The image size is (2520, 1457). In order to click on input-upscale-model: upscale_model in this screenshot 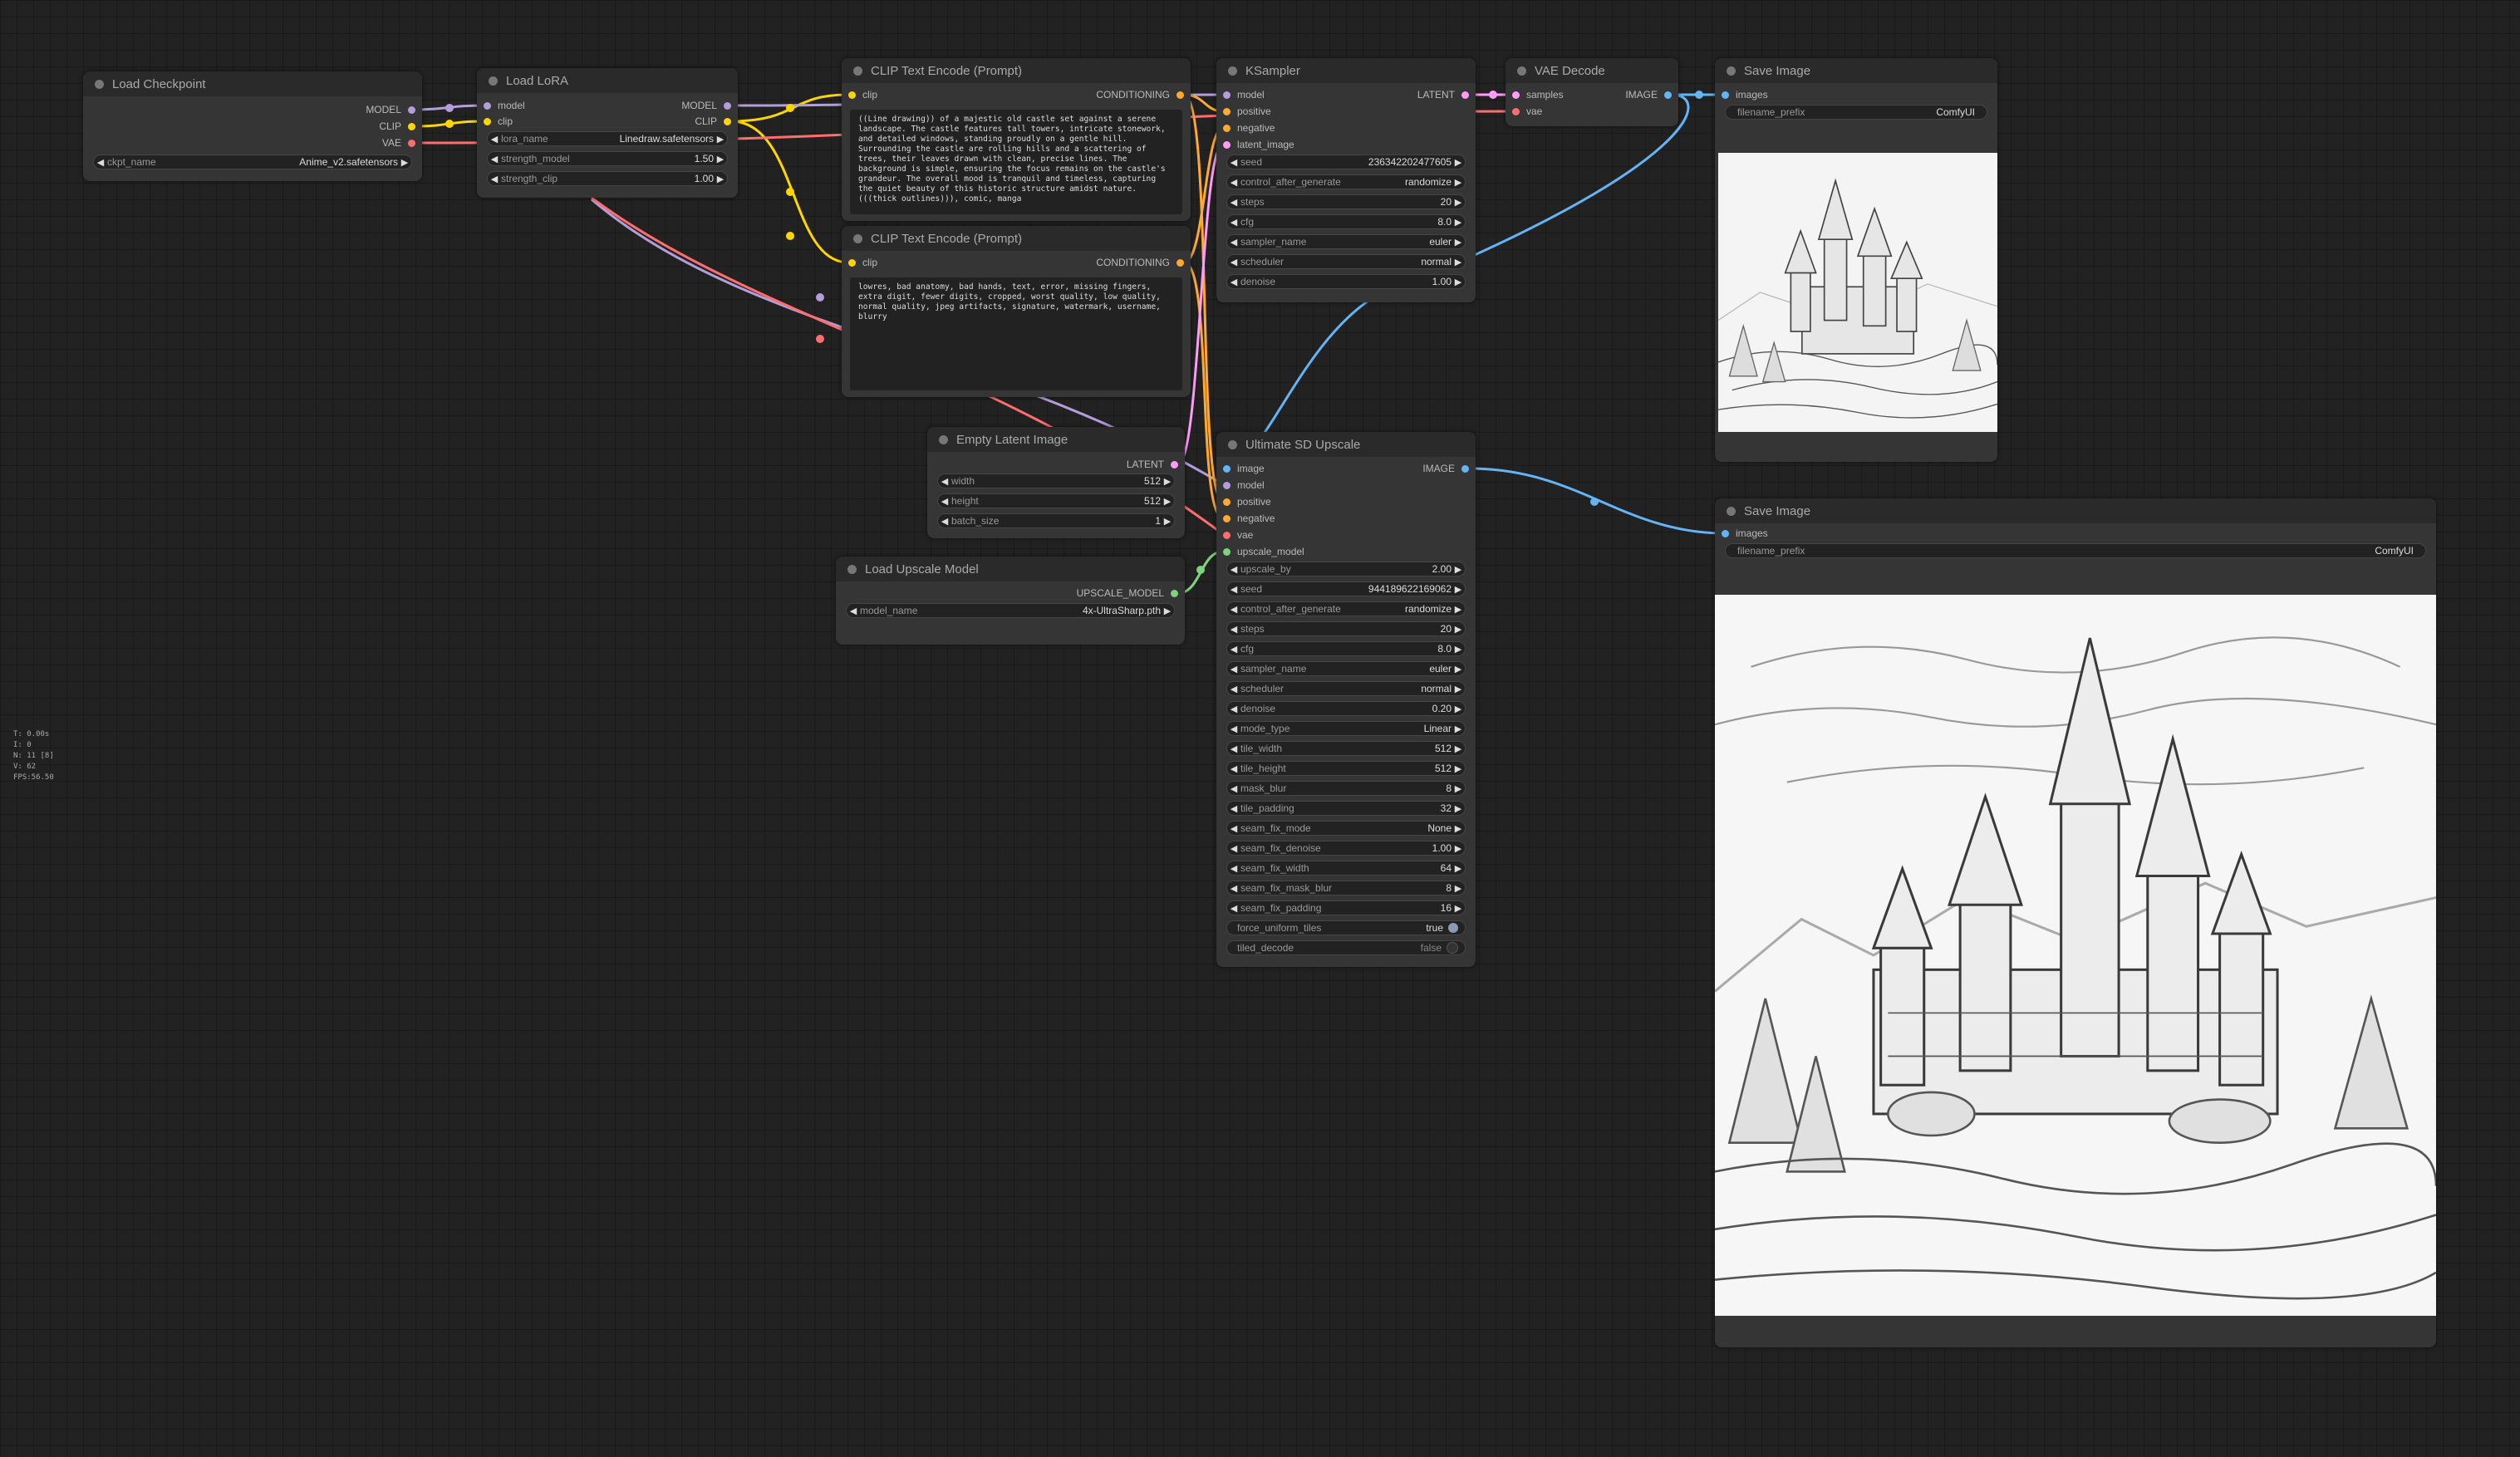, I will do `click(1263, 551)`.